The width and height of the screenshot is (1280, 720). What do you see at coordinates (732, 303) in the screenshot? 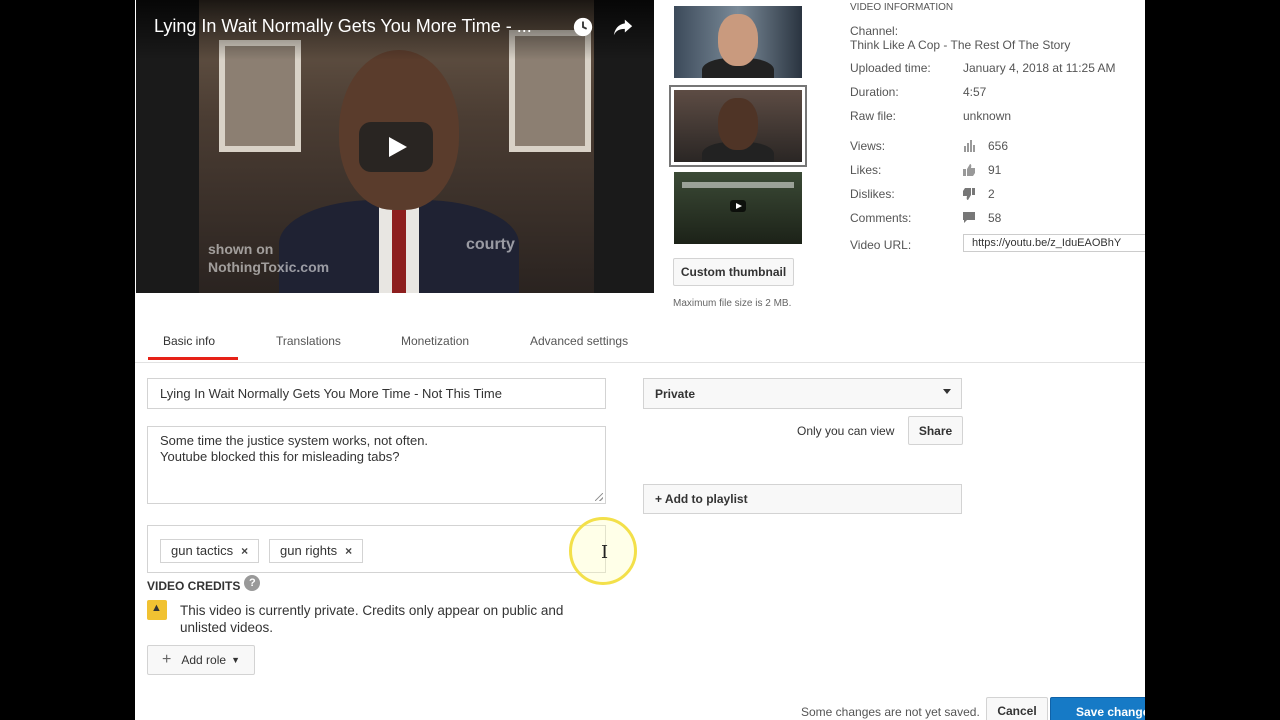
I see `max-file-size-note: Maximum file size is 2 MB.` at bounding box center [732, 303].